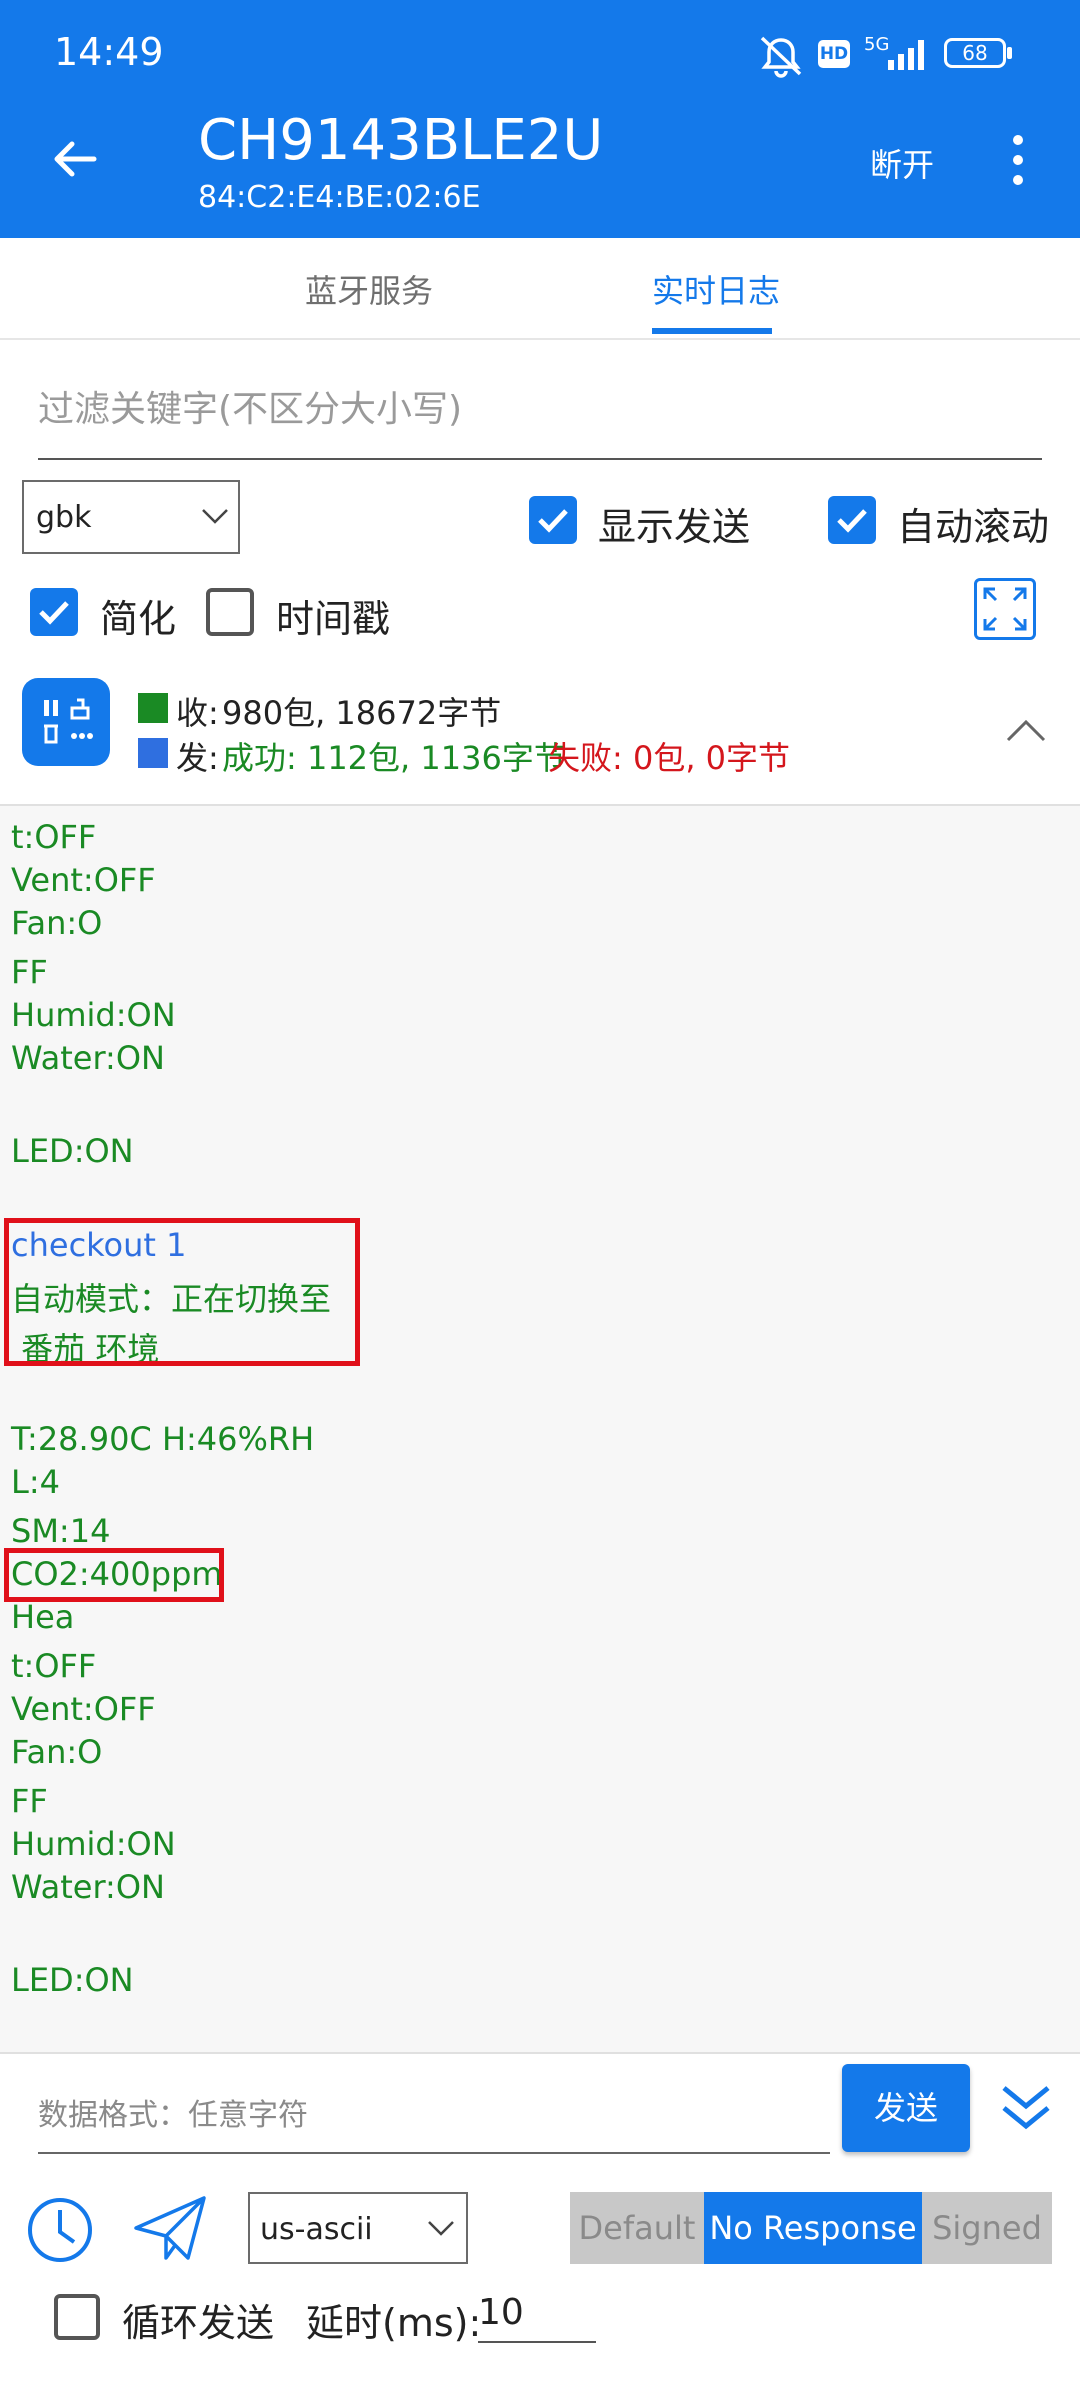 The image size is (1080, 2402). Describe the element at coordinates (902, 163) in the screenshot. I see `disconnect-button: 断开` at that location.